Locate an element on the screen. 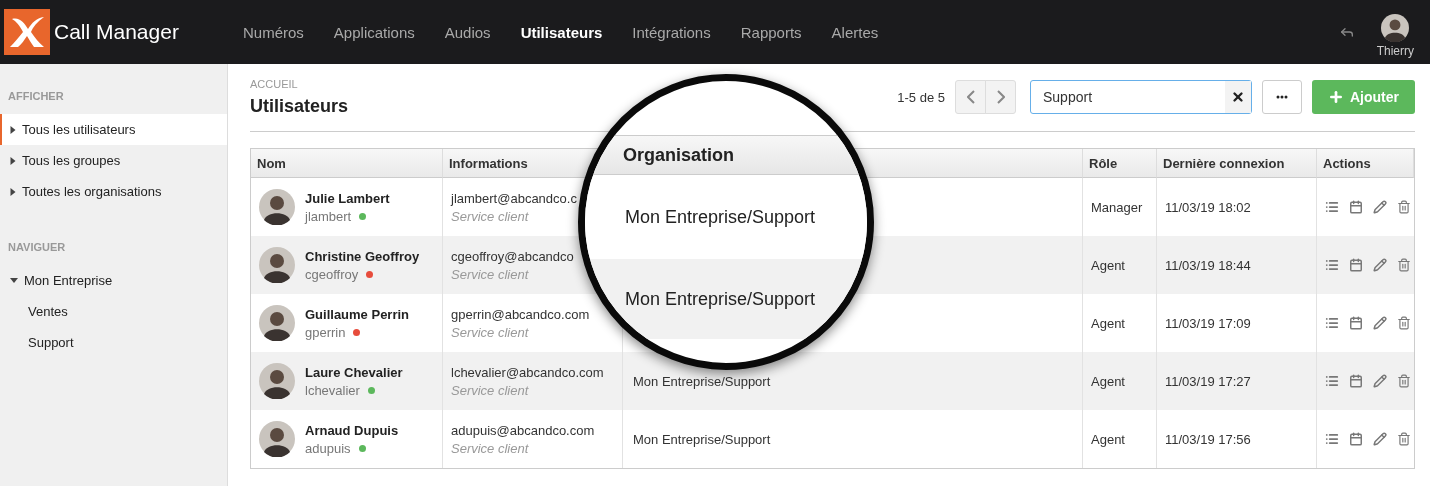 Image resolution: width=1430 pixels, height=486 pixels. sidebar-item: Support is located at coordinates (113, 342).